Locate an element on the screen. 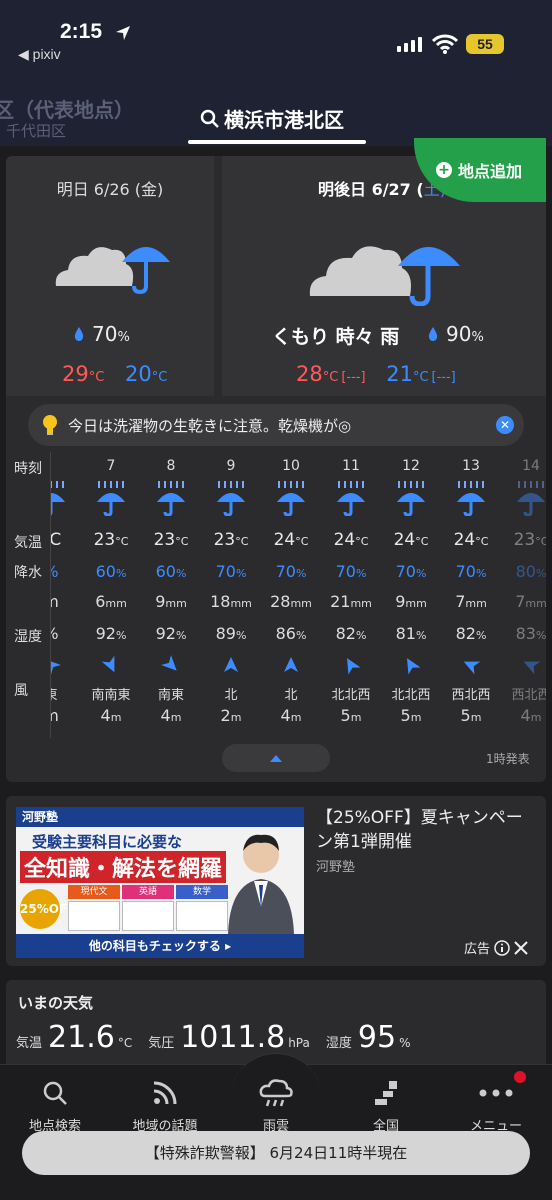 This screenshot has height=1200, width=552. alert-banner: 【特殊詐欺警報】 6月24日11時半現在 is located at coordinates (276, 1153).